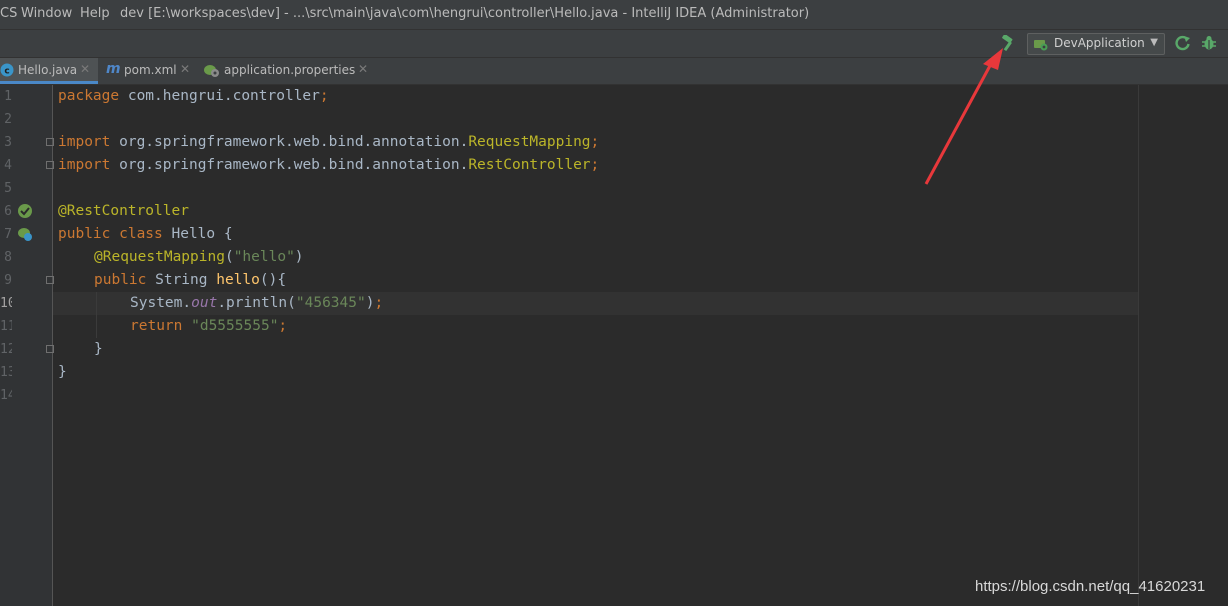 The width and height of the screenshot is (1228, 606). What do you see at coordinates (963, 116) in the screenshot?
I see `annotation-arrow` at bounding box center [963, 116].